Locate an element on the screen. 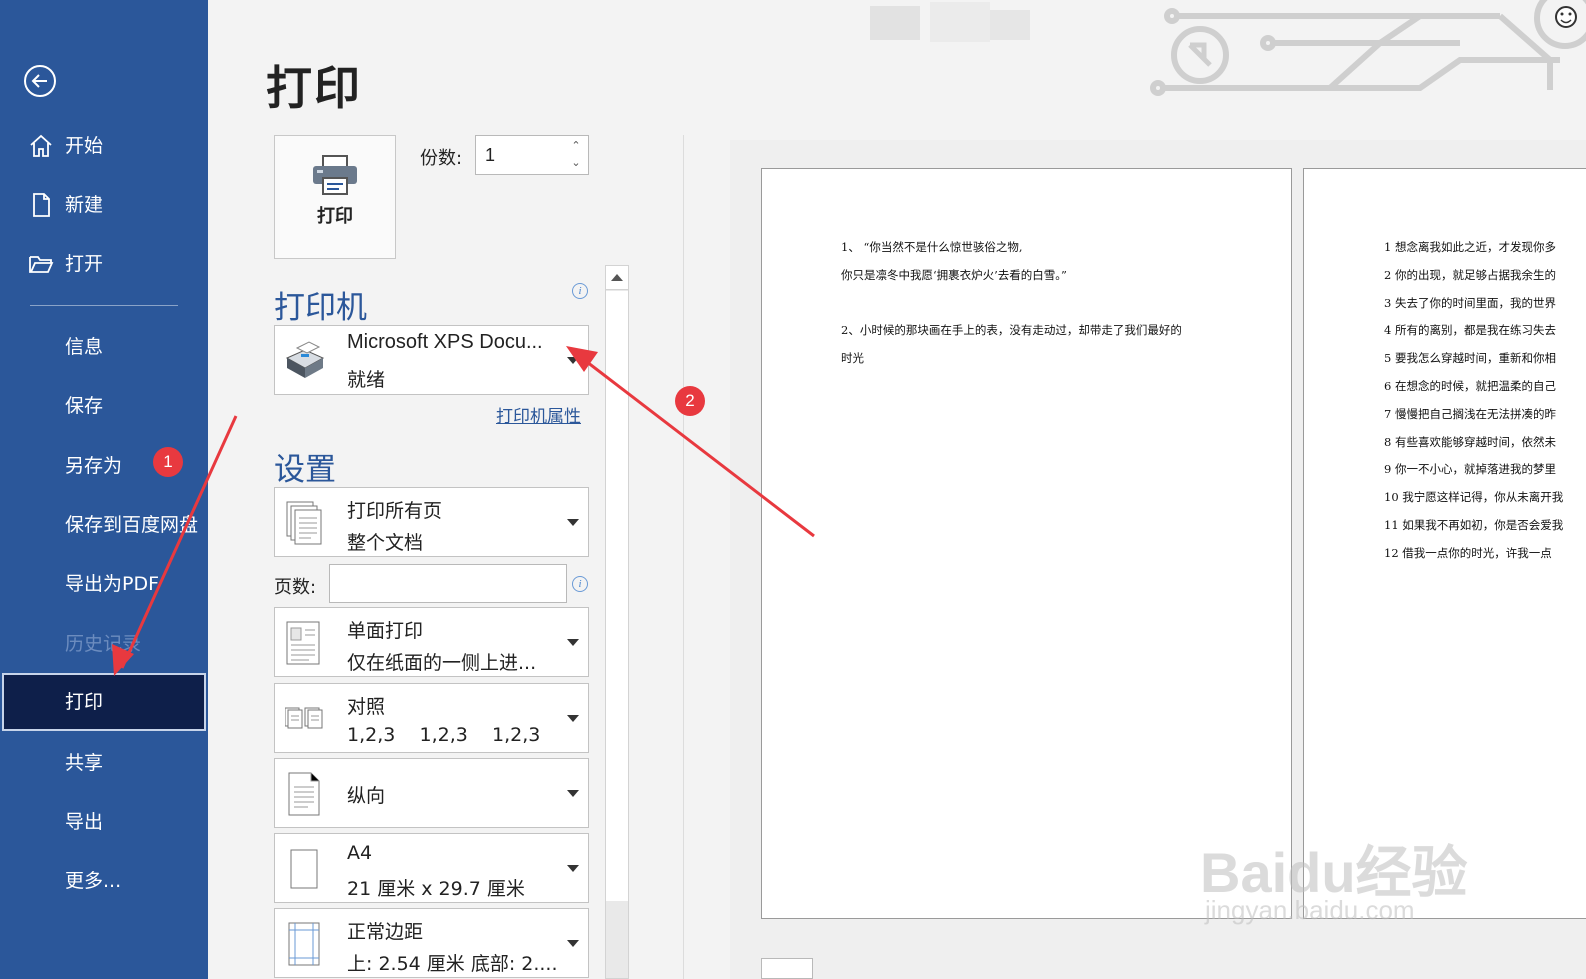 The image size is (1586, 979). page-line: 3 失去了你的时间里面，我的世界 is located at coordinates (1470, 303).